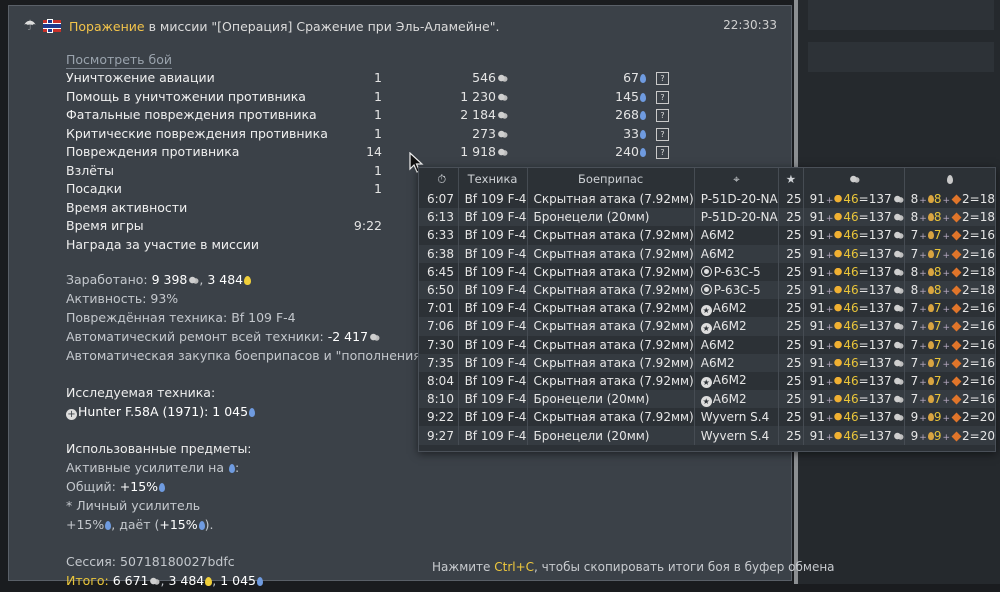 Image resolution: width=1000 pixels, height=592 pixels. Describe the element at coordinates (484, 77) in the screenshot. I see `stat-sl-value: 546` at that location.